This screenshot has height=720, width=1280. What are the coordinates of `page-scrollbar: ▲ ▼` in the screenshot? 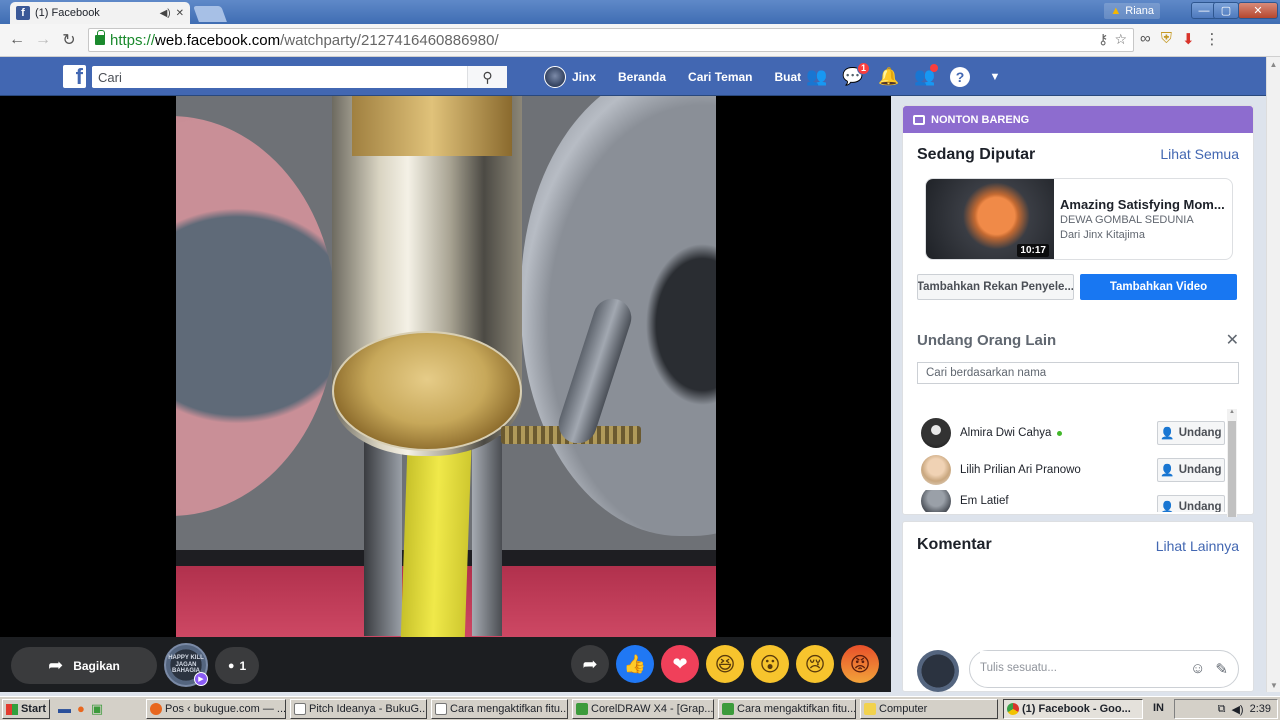 It's located at (1273, 374).